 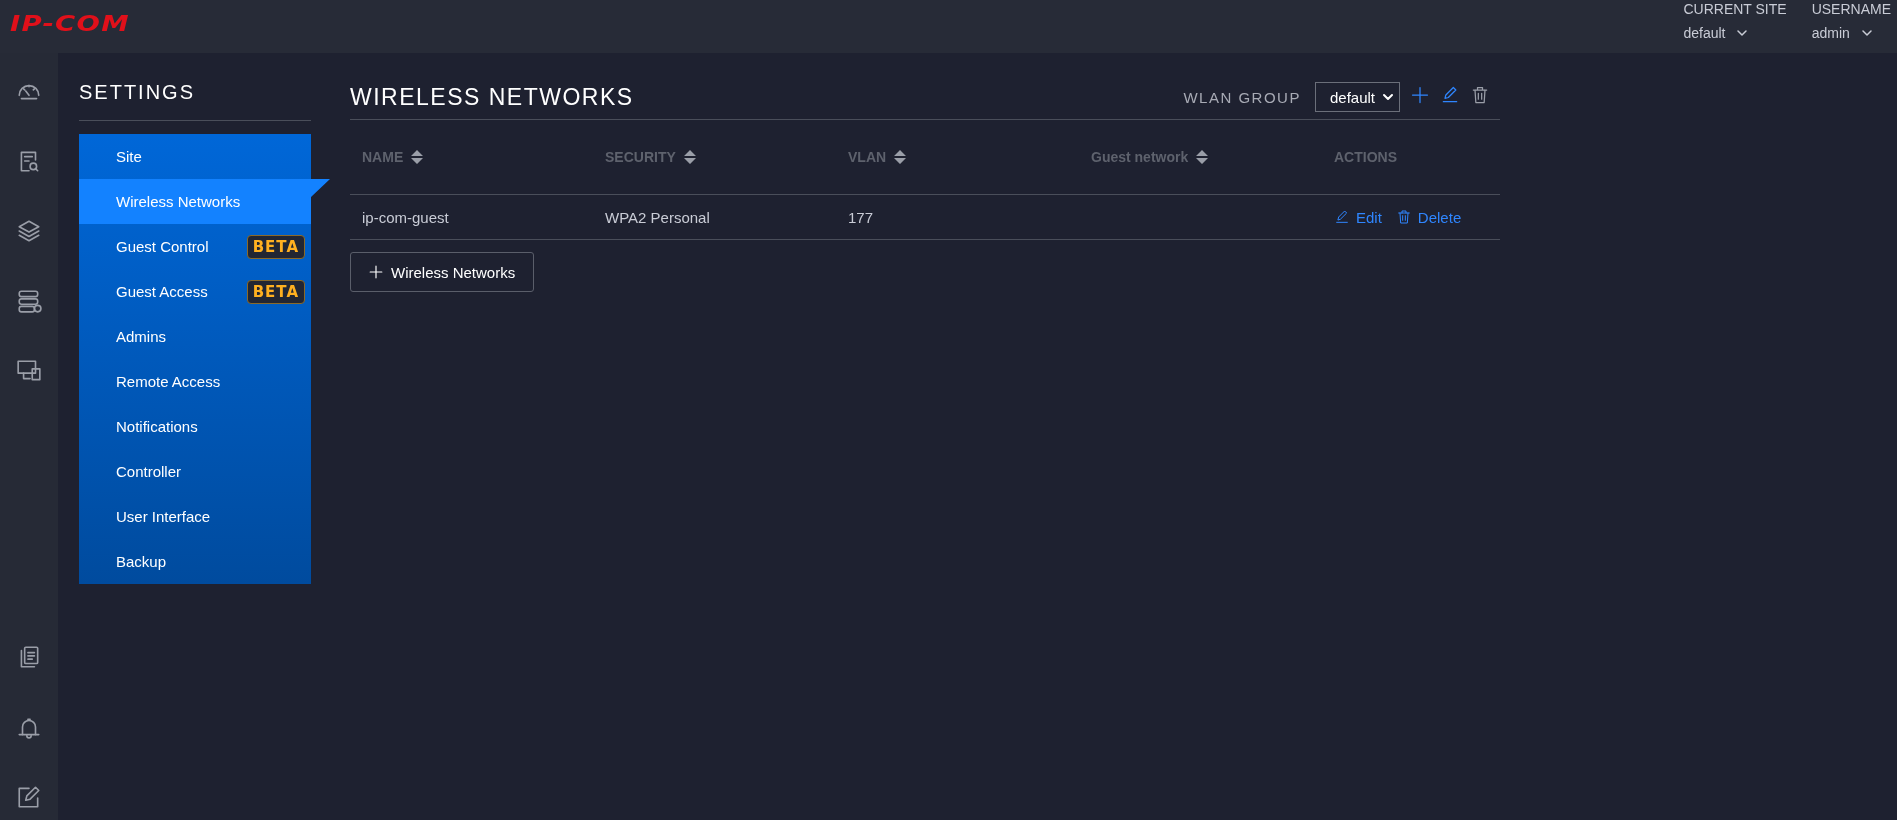 What do you see at coordinates (1357, 97) in the screenshot?
I see `wlan-group-select: default` at bounding box center [1357, 97].